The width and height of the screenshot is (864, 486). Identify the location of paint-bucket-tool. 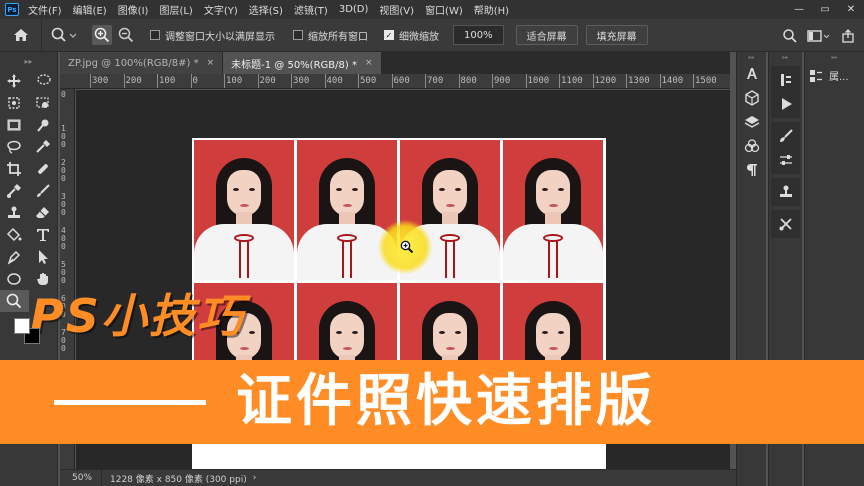
(14, 235).